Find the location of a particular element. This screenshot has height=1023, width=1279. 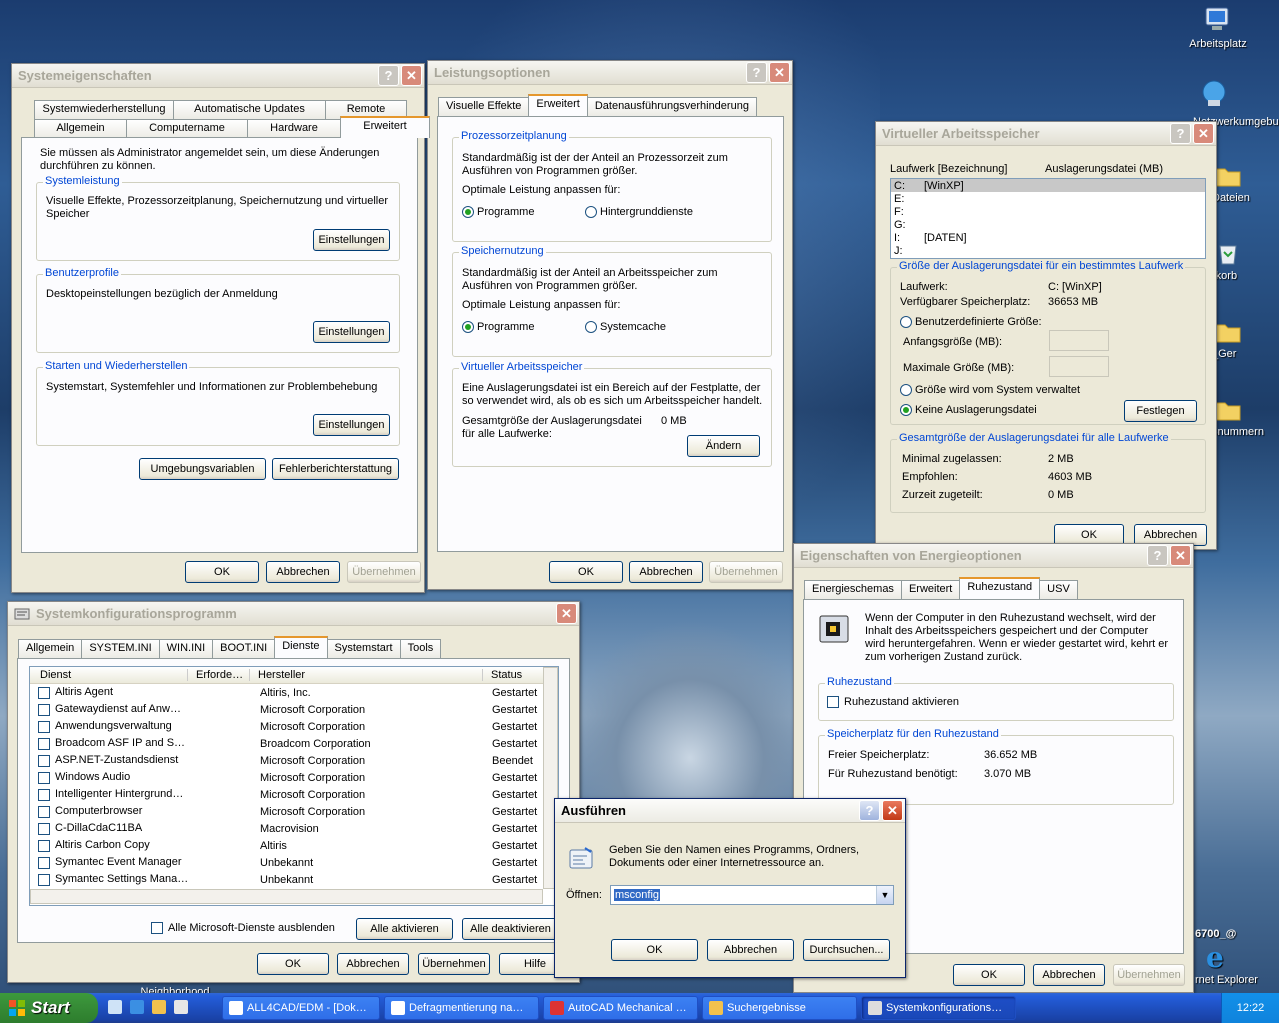

table-row: C-DillaCdaC11BA Macrovision Gestartet is located at coordinates (294, 828).